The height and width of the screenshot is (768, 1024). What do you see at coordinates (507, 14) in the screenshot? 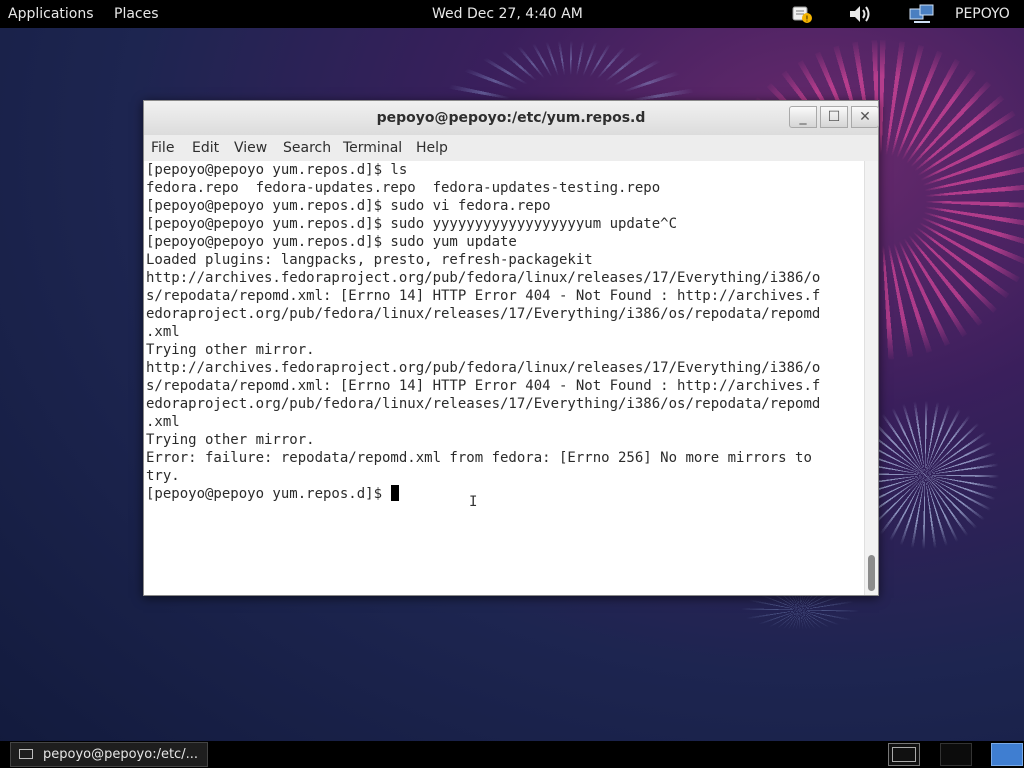
I see `clock: Wed Dec 27, 4:40 AM` at bounding box center [507, 14].